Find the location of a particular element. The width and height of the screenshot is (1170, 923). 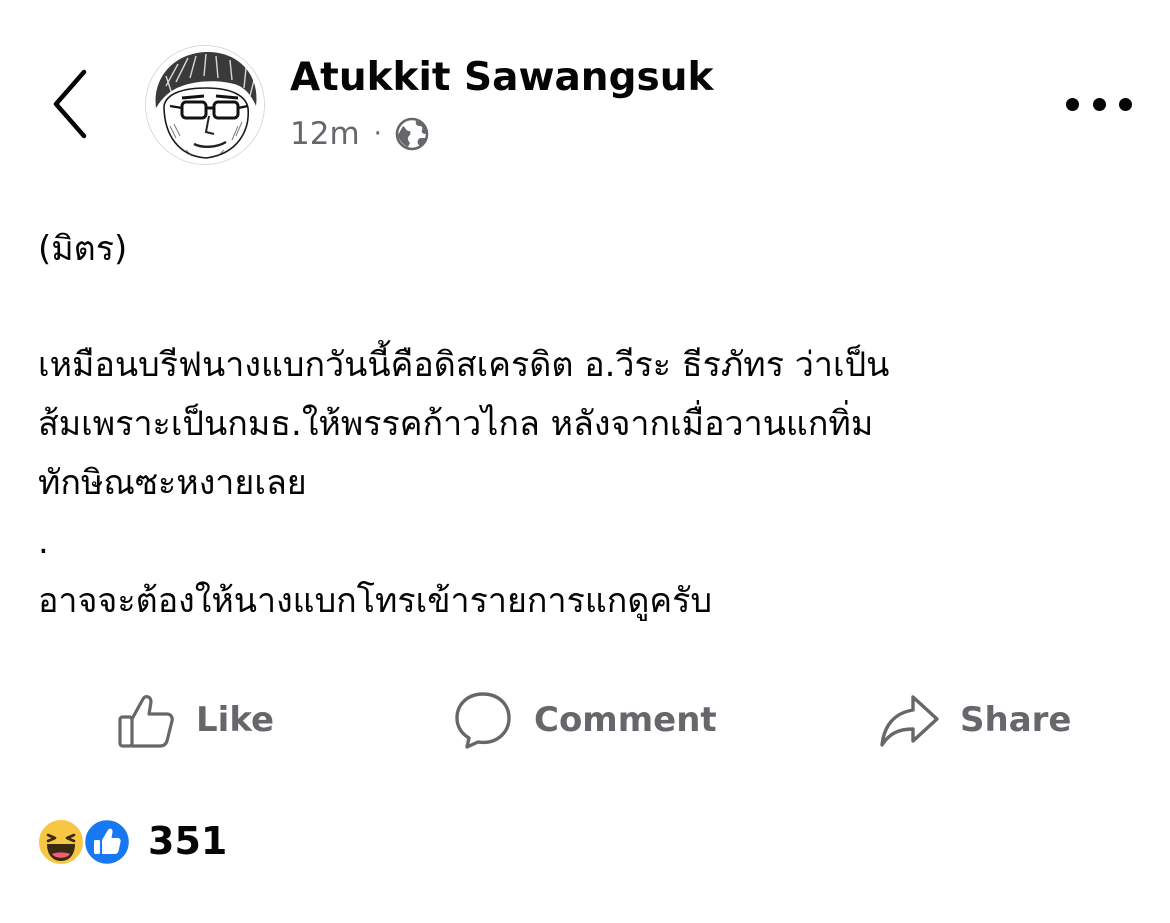

more-options-button is located at coordinates (1099, 104).